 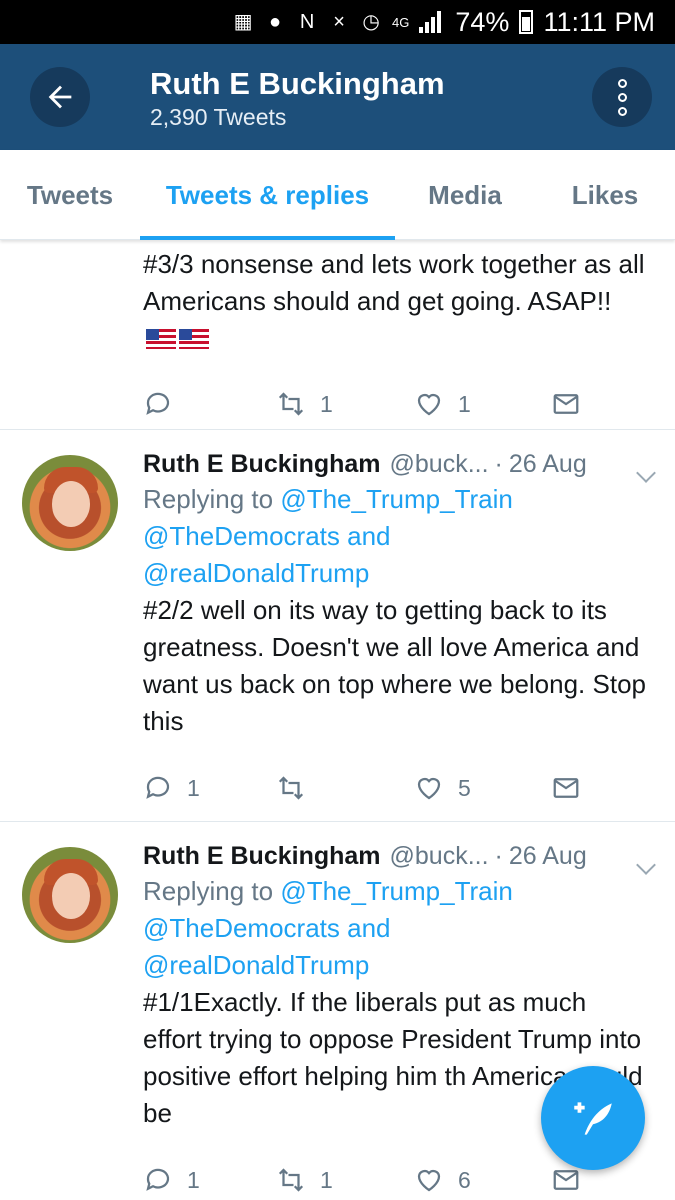 I want to click on retweet-button, so click(x=345, y=788).